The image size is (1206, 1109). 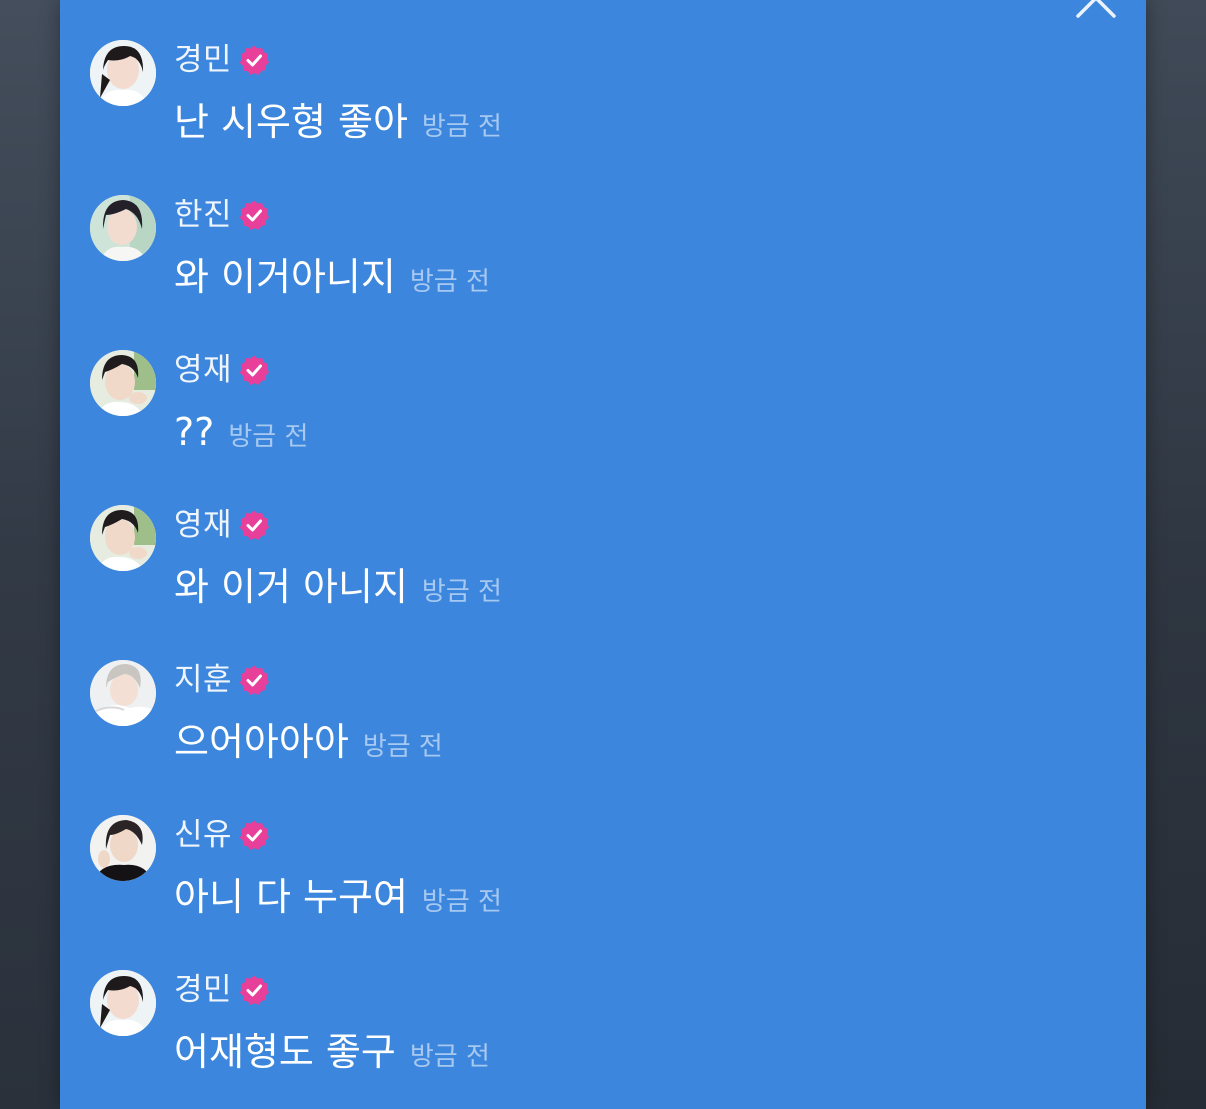 I want to click on chat-message: 한진 와 이거아니지 방금 전, so click(x=603, y=265).